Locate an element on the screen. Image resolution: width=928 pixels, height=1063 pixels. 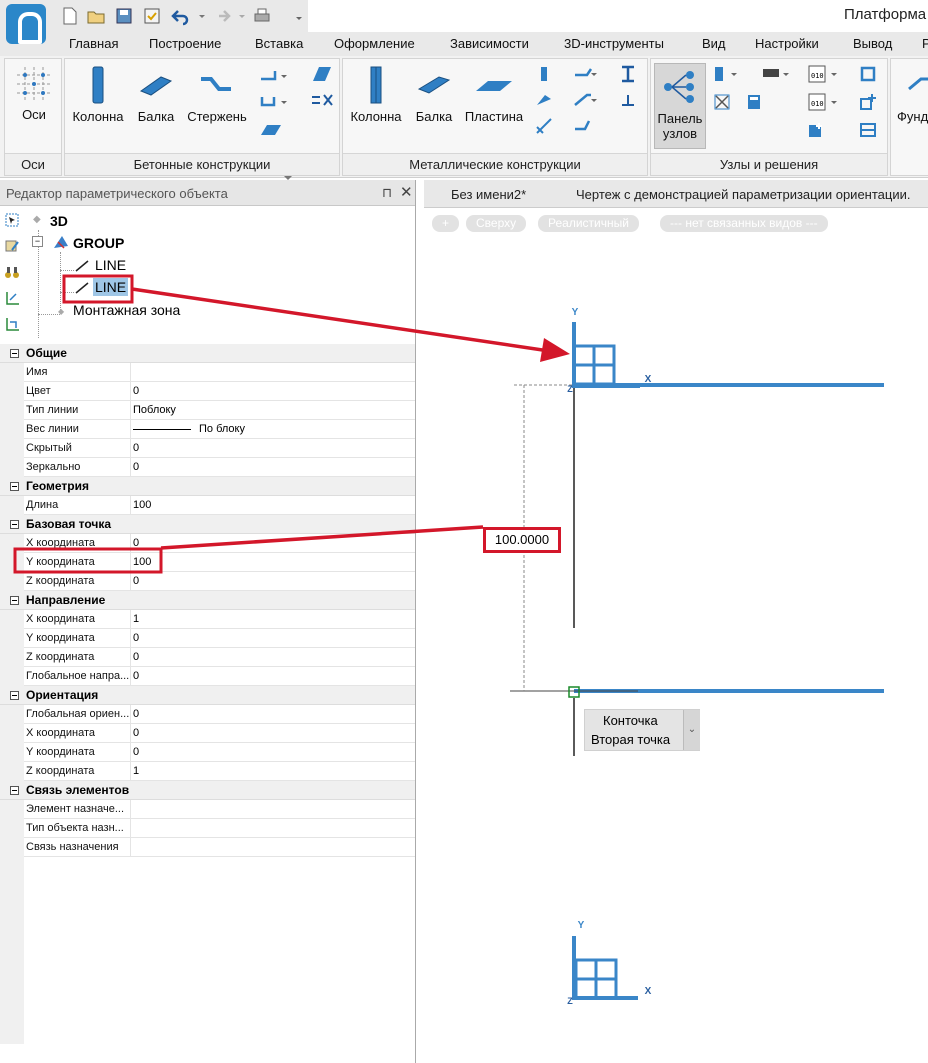
property-row: Зеркально 0 is located at coordinates (219, 467).